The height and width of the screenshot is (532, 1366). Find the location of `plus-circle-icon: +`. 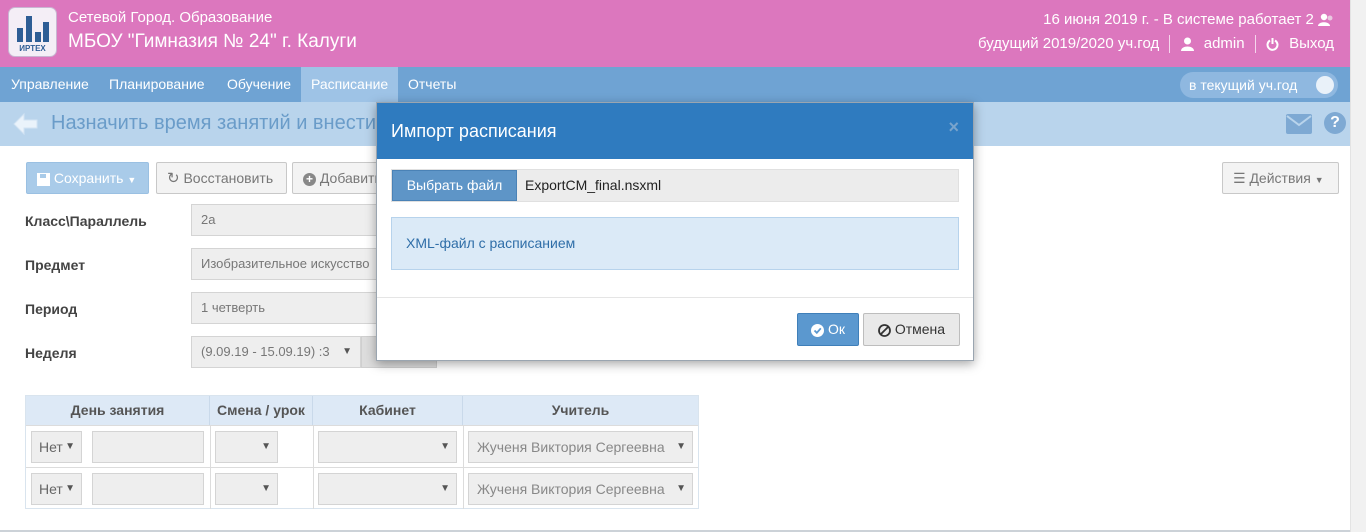

plus-circle-icon: + is located at coordinates (309, 179).